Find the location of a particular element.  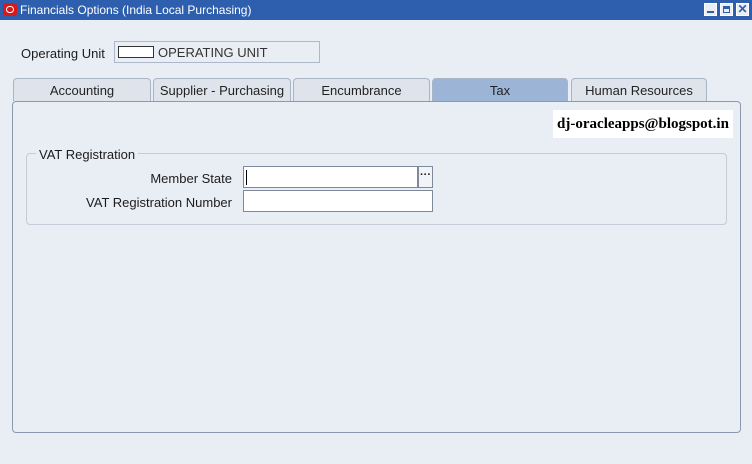

maximize-icon is located at coordinates (726, 9).